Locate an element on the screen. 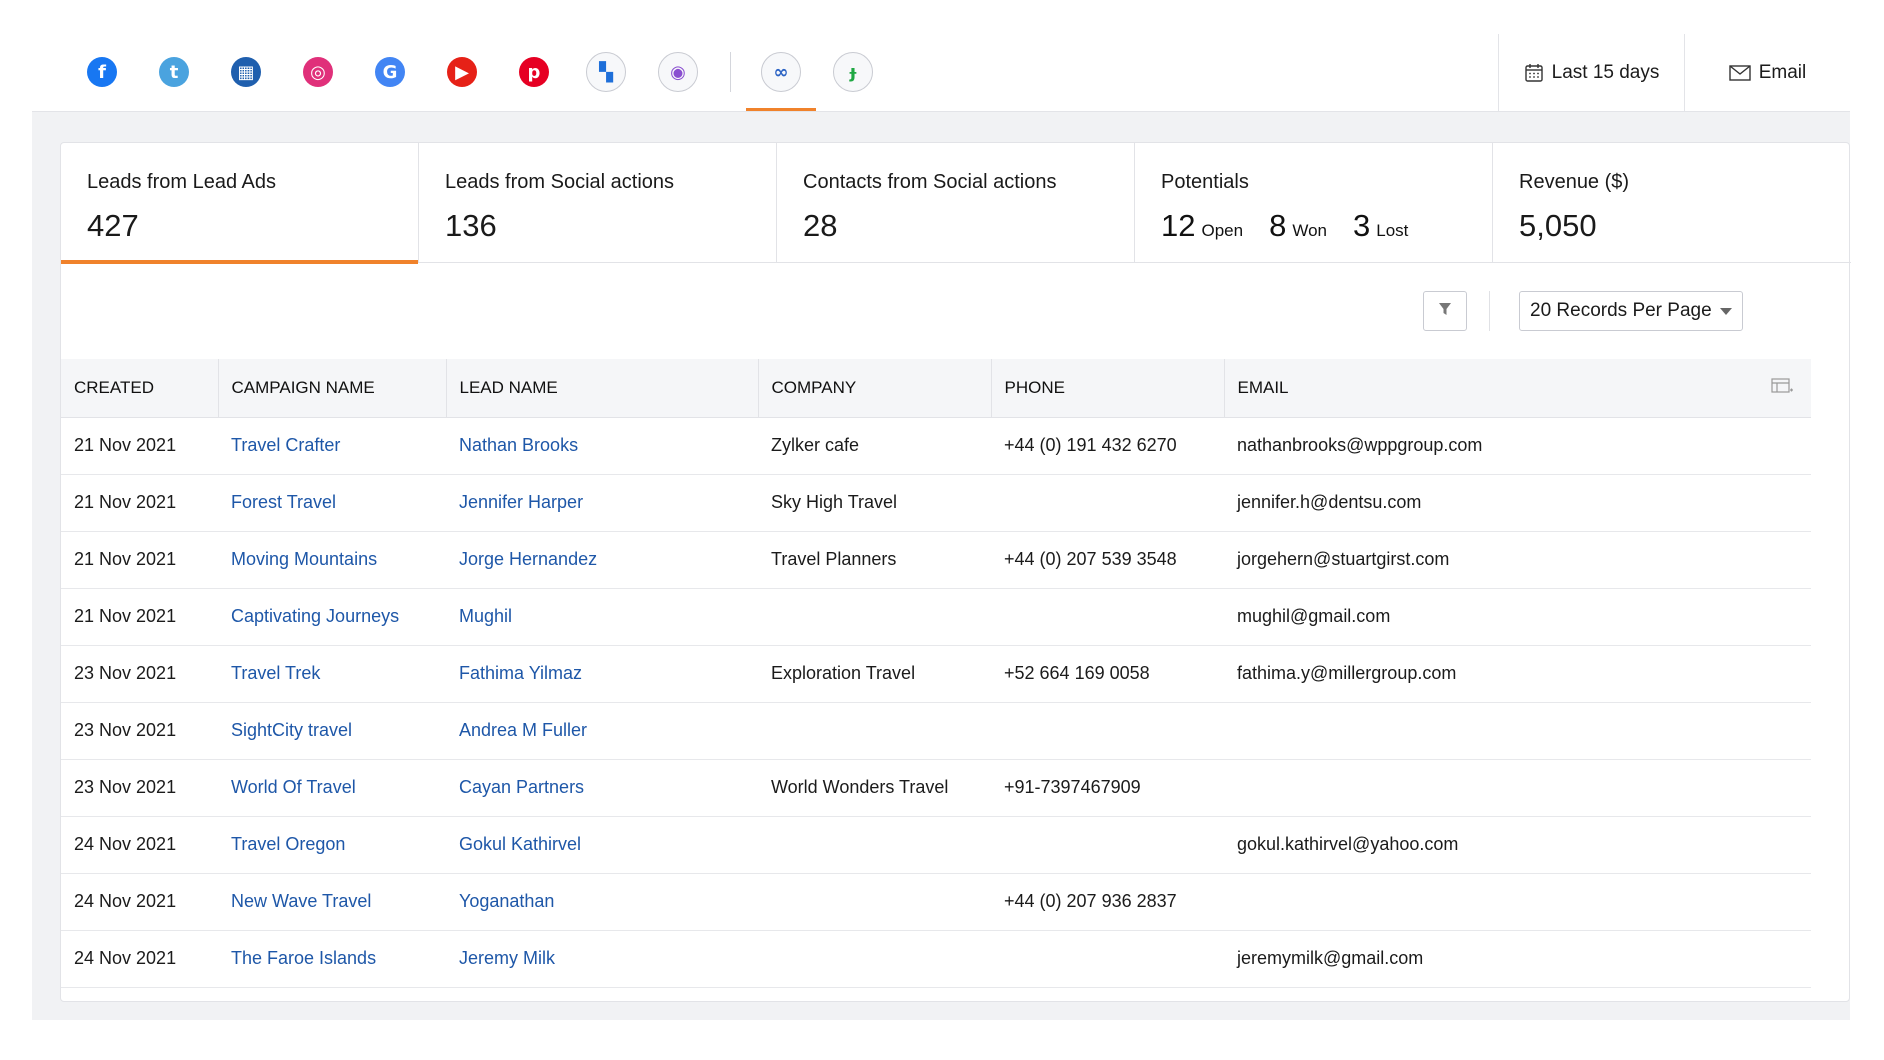  cell-lead-name: Jeremy Milk is located at coordinates (602, 958).